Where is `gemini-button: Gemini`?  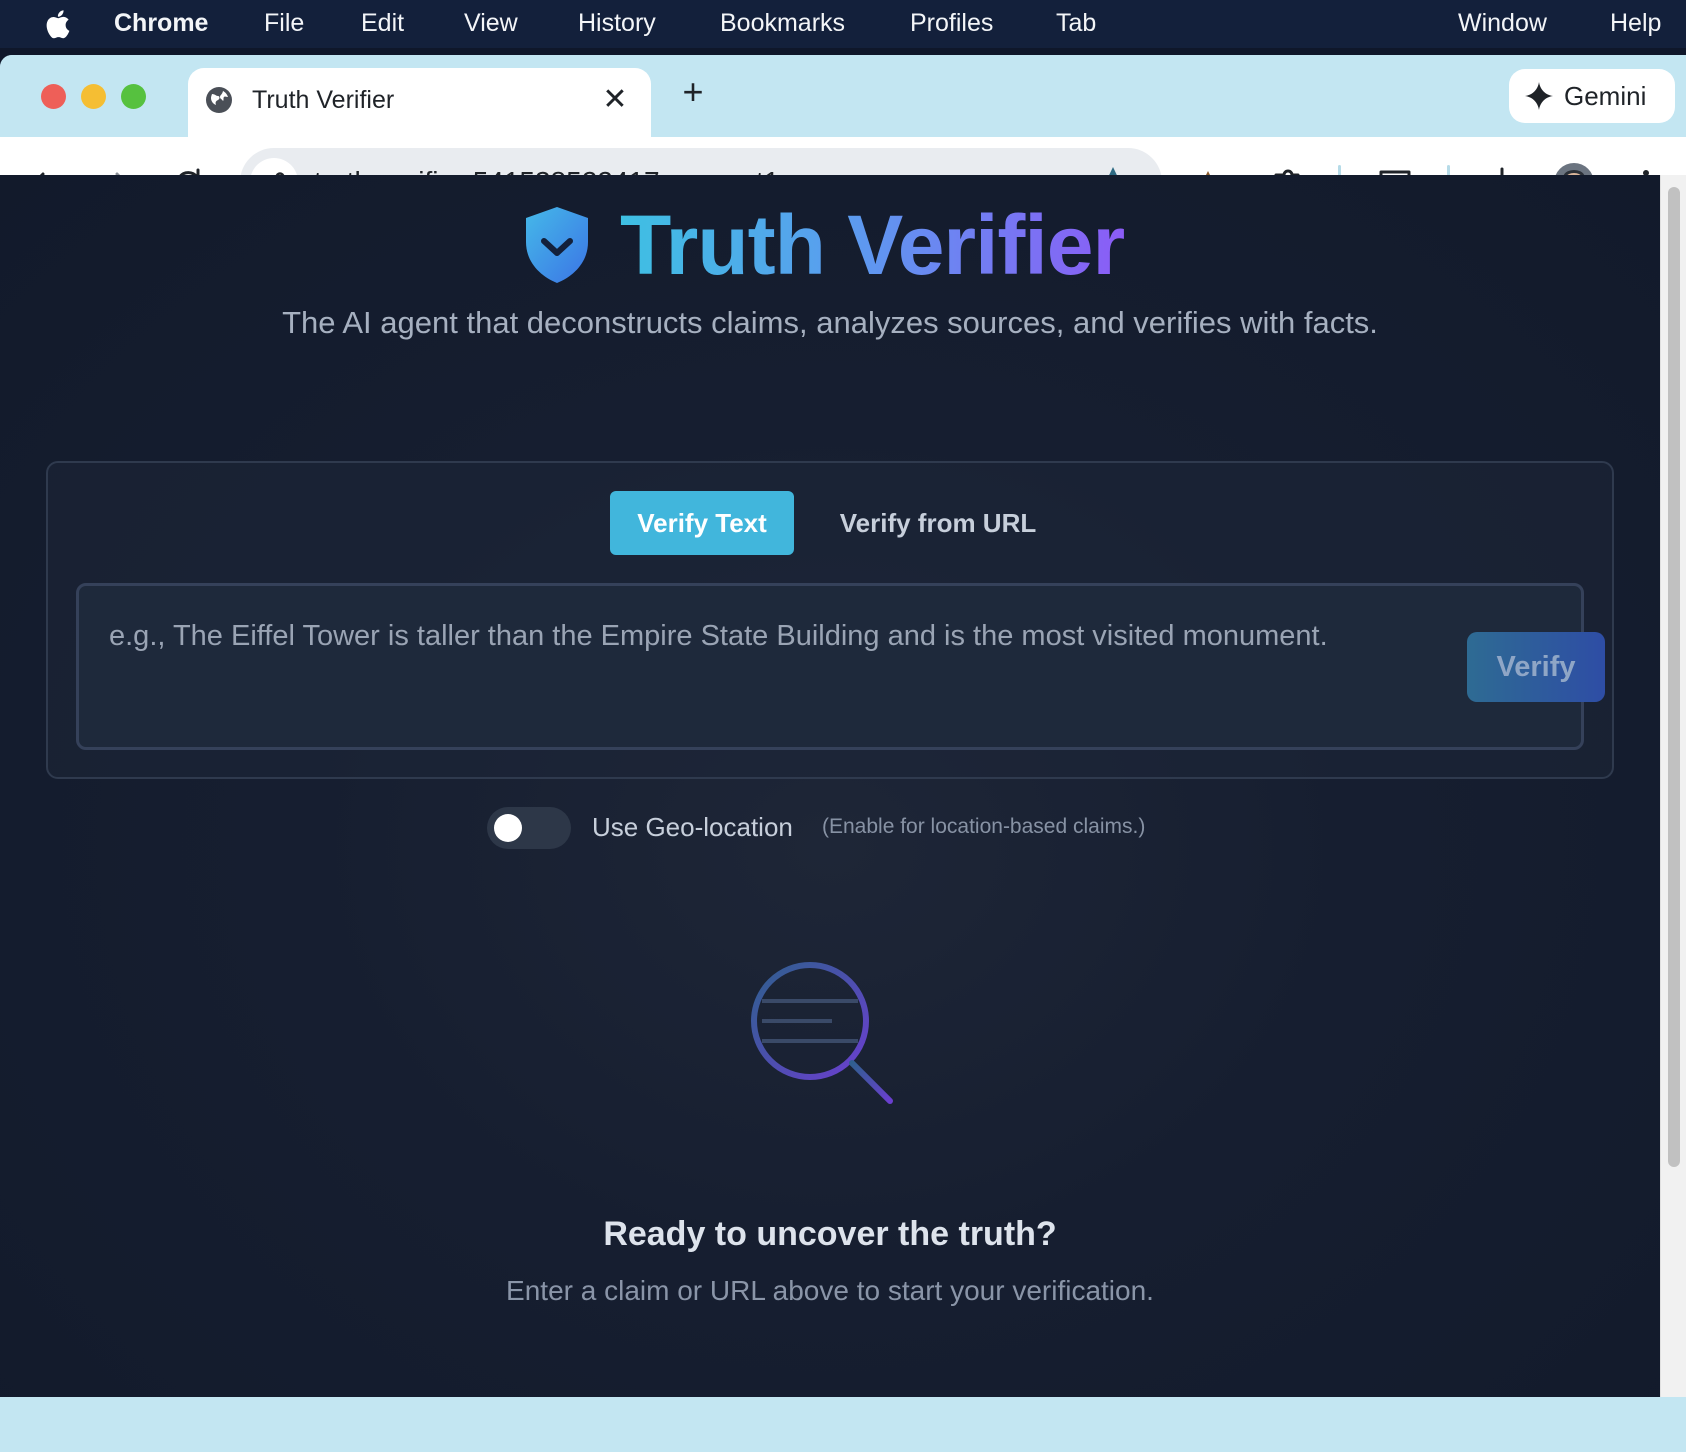
gemini-button: Gemini is located at coordinates (1592, 96).